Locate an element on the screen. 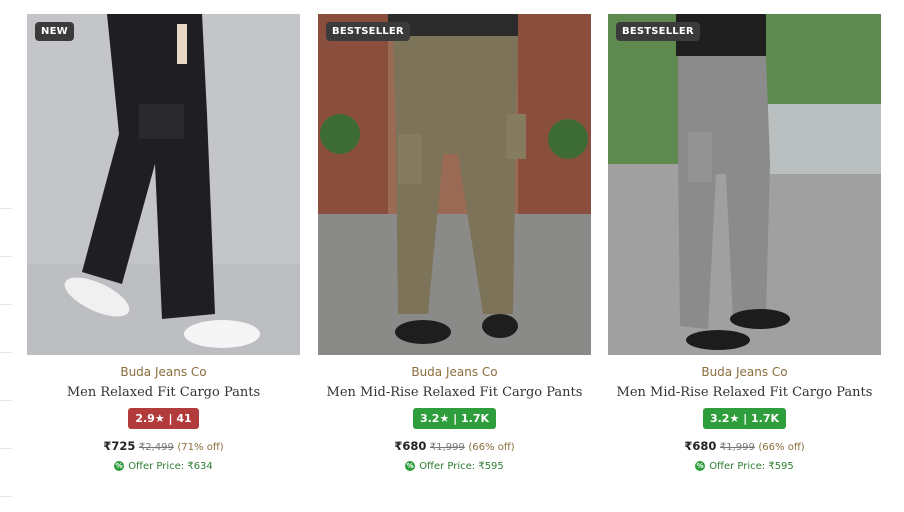  offer-price-row: % Offer Price: ₹634 is located at coordinates (163, 466).